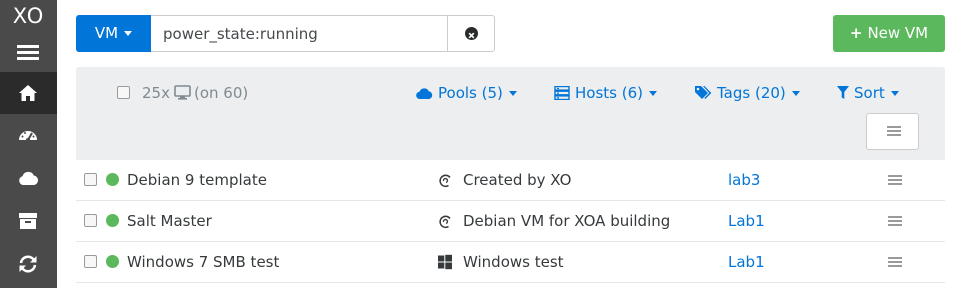  I want to click on plus-icon: +, so click(856, 33).